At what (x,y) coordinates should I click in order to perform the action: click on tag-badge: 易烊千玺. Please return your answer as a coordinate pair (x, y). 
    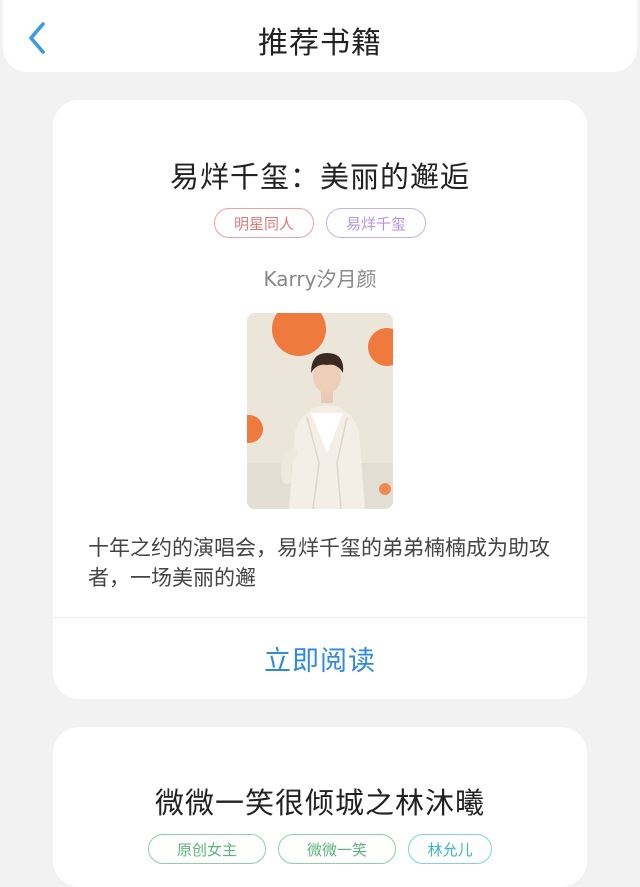
    Looking at the image, I should click on (376, 223).